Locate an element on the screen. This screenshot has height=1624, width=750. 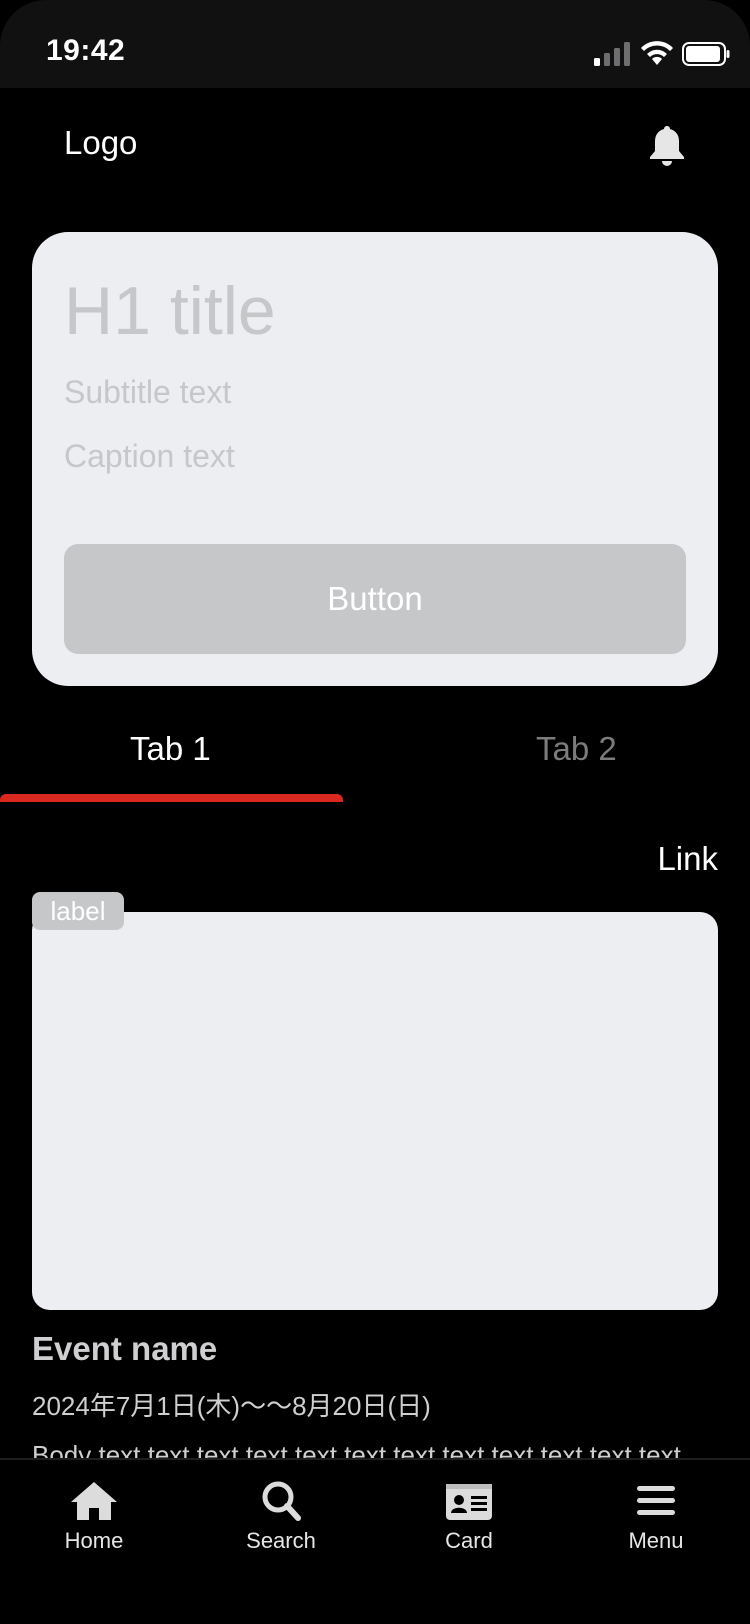
active-tab-indicator is located at coordinates (171, 798).